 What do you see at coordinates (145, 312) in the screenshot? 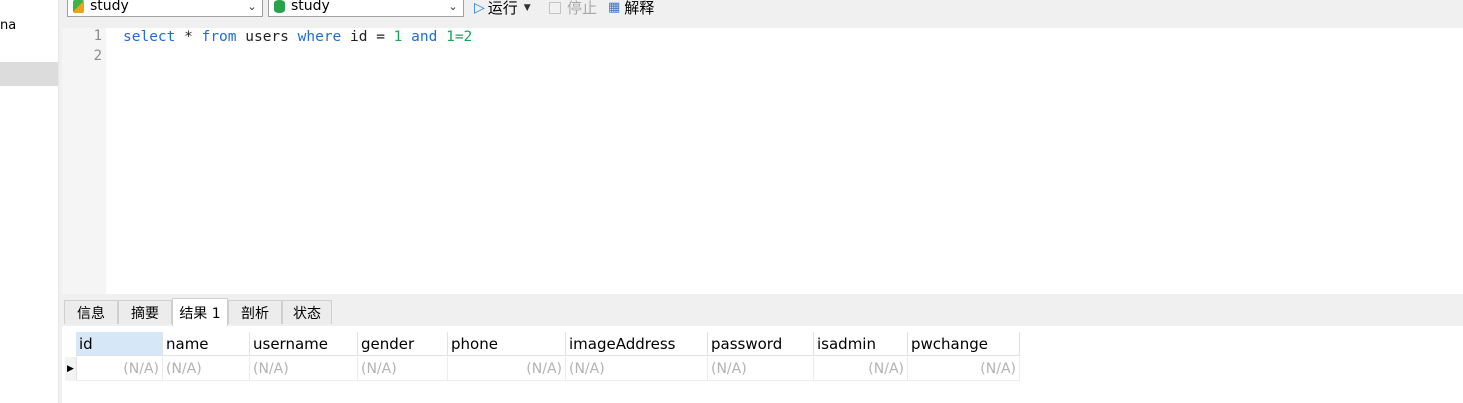
I see `tab-summary: 摘要` at bounding box center [145, 312].